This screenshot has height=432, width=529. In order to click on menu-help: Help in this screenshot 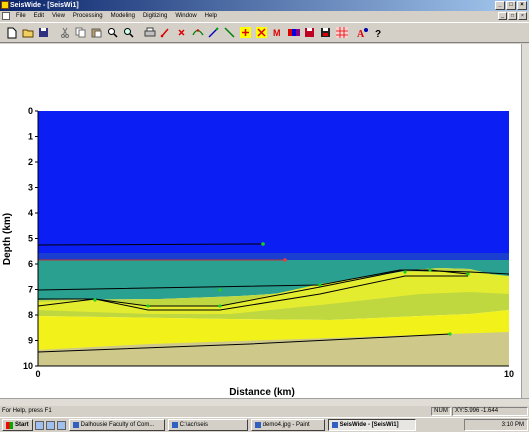, I will do `click(211, 16)`.